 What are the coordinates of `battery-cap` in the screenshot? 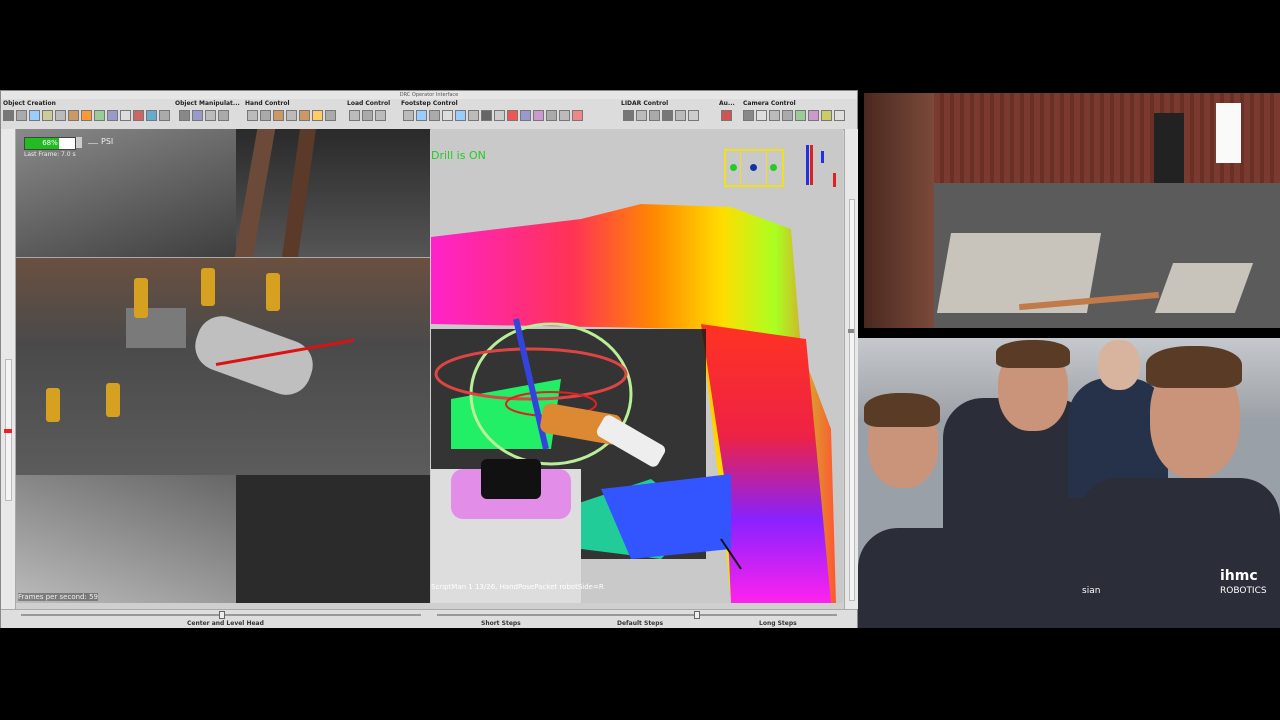 It's located at (79, 142).